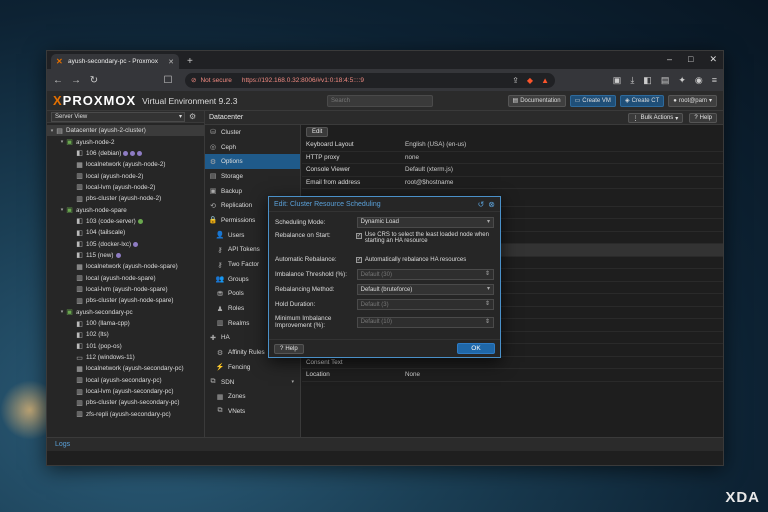  Describe the element at coordinates (425, 222) in the screenshot. I see `scheduling-mode-select: Dynamic Load ▾` at that location.